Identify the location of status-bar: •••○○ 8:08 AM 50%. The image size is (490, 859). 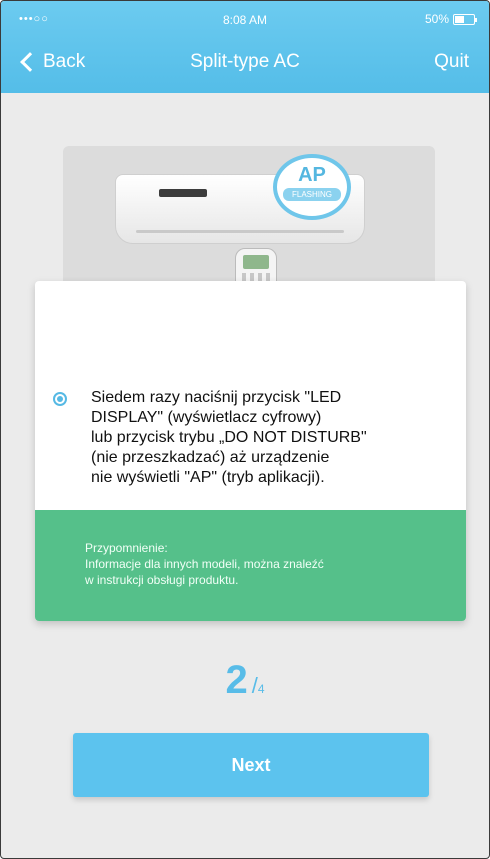
(245, 21).